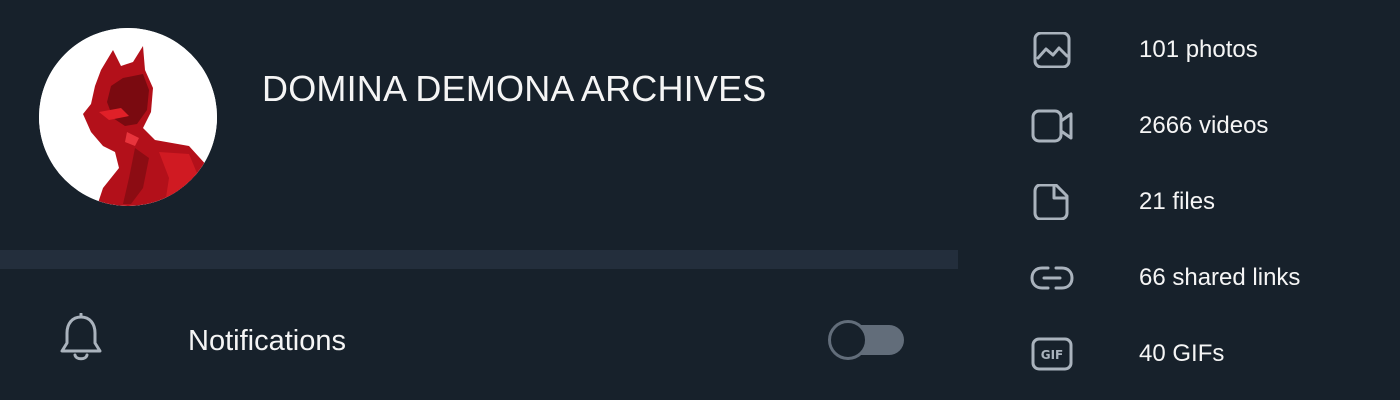 This screenshot has height=400, width=1400. Describe the element at coordinates (1204, 125) in the screenshot. I see `media-item-label: 2666 videos` at that location.